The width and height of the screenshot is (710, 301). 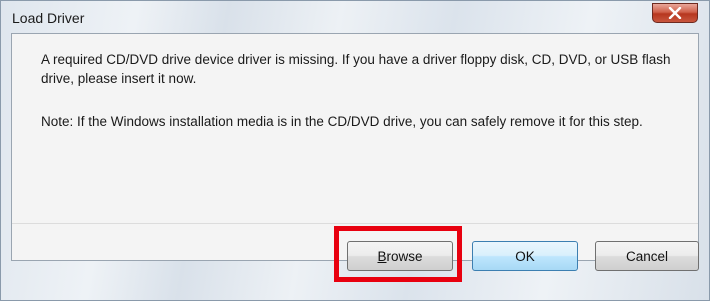 I want to click on close-icon, so click(x=675, y=13).